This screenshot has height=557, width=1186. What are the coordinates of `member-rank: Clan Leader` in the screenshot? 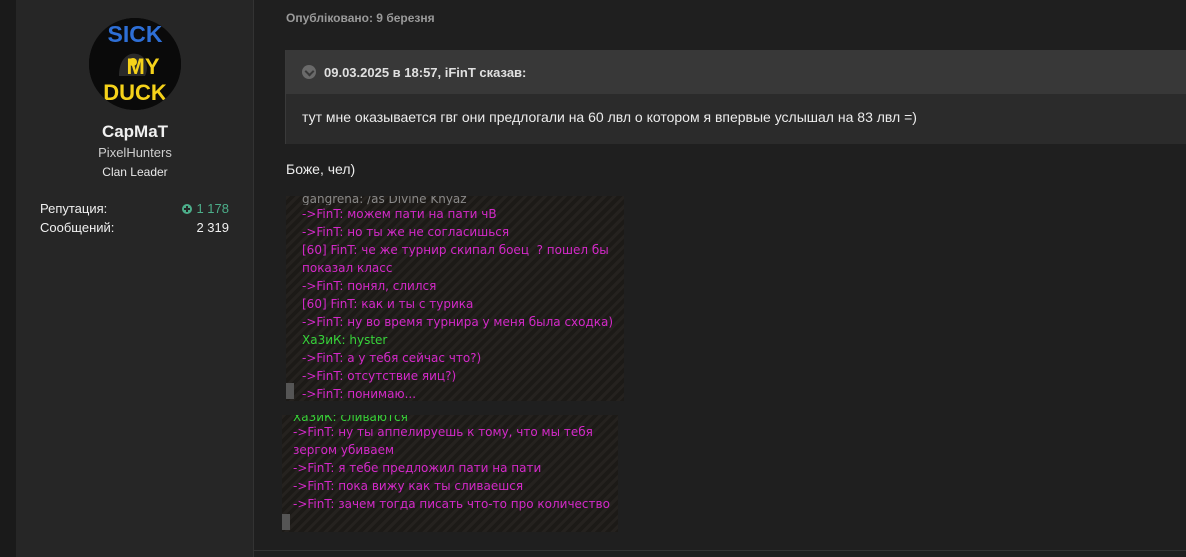 It's located at (135, 172).